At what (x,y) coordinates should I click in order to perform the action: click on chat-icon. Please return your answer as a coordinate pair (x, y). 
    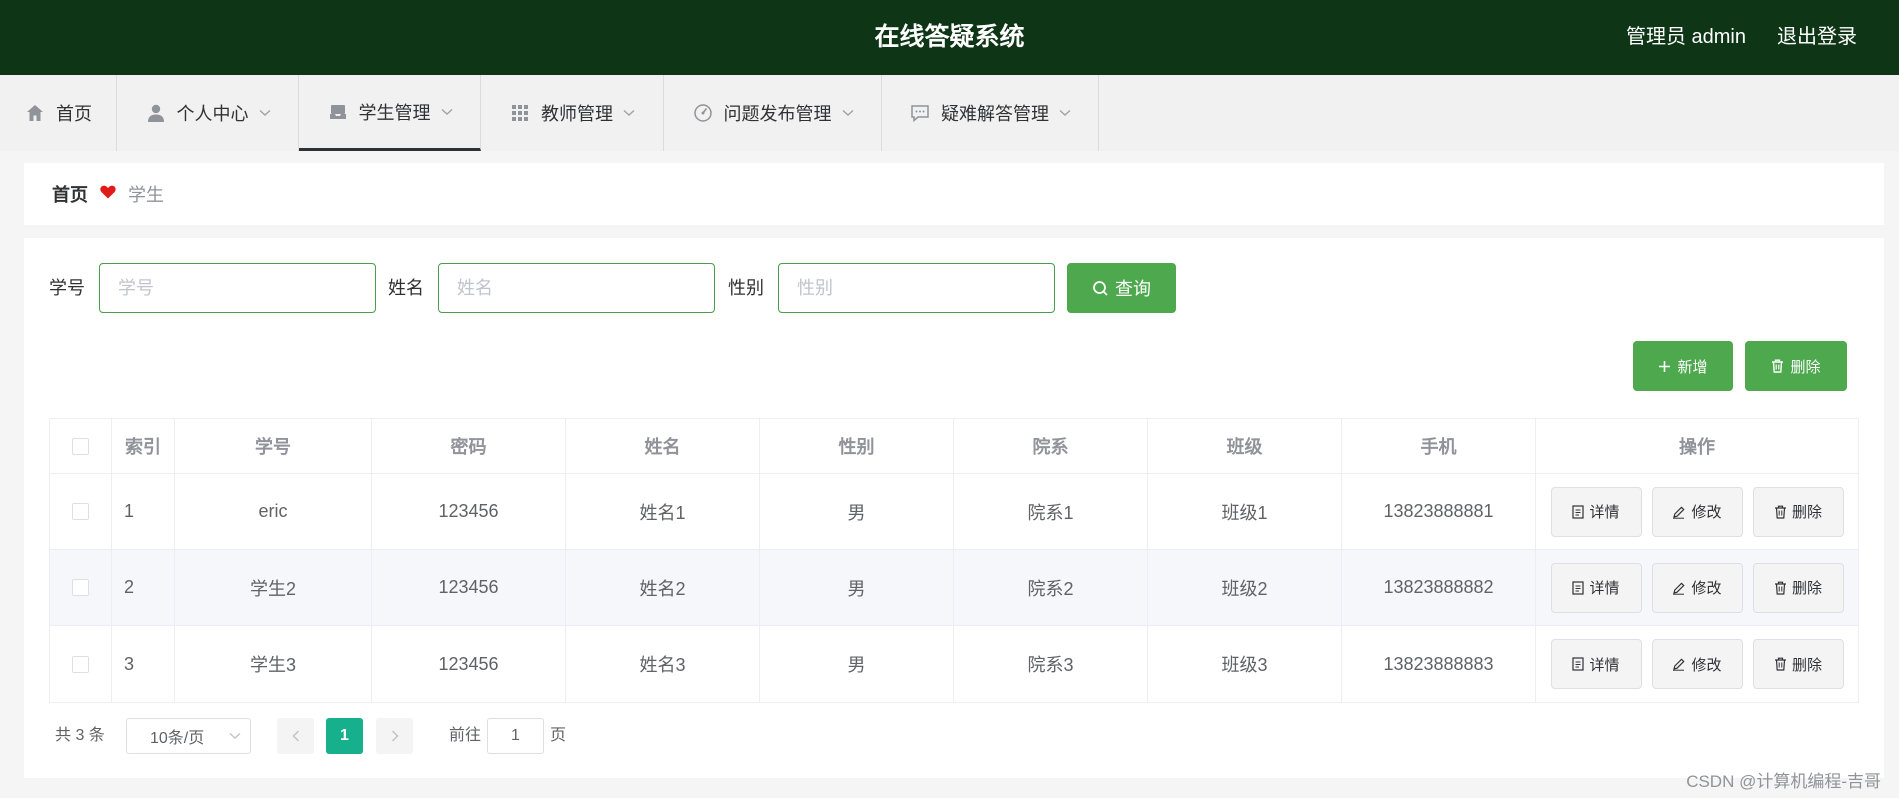
    Looking at the image, I should click on (920, 113).